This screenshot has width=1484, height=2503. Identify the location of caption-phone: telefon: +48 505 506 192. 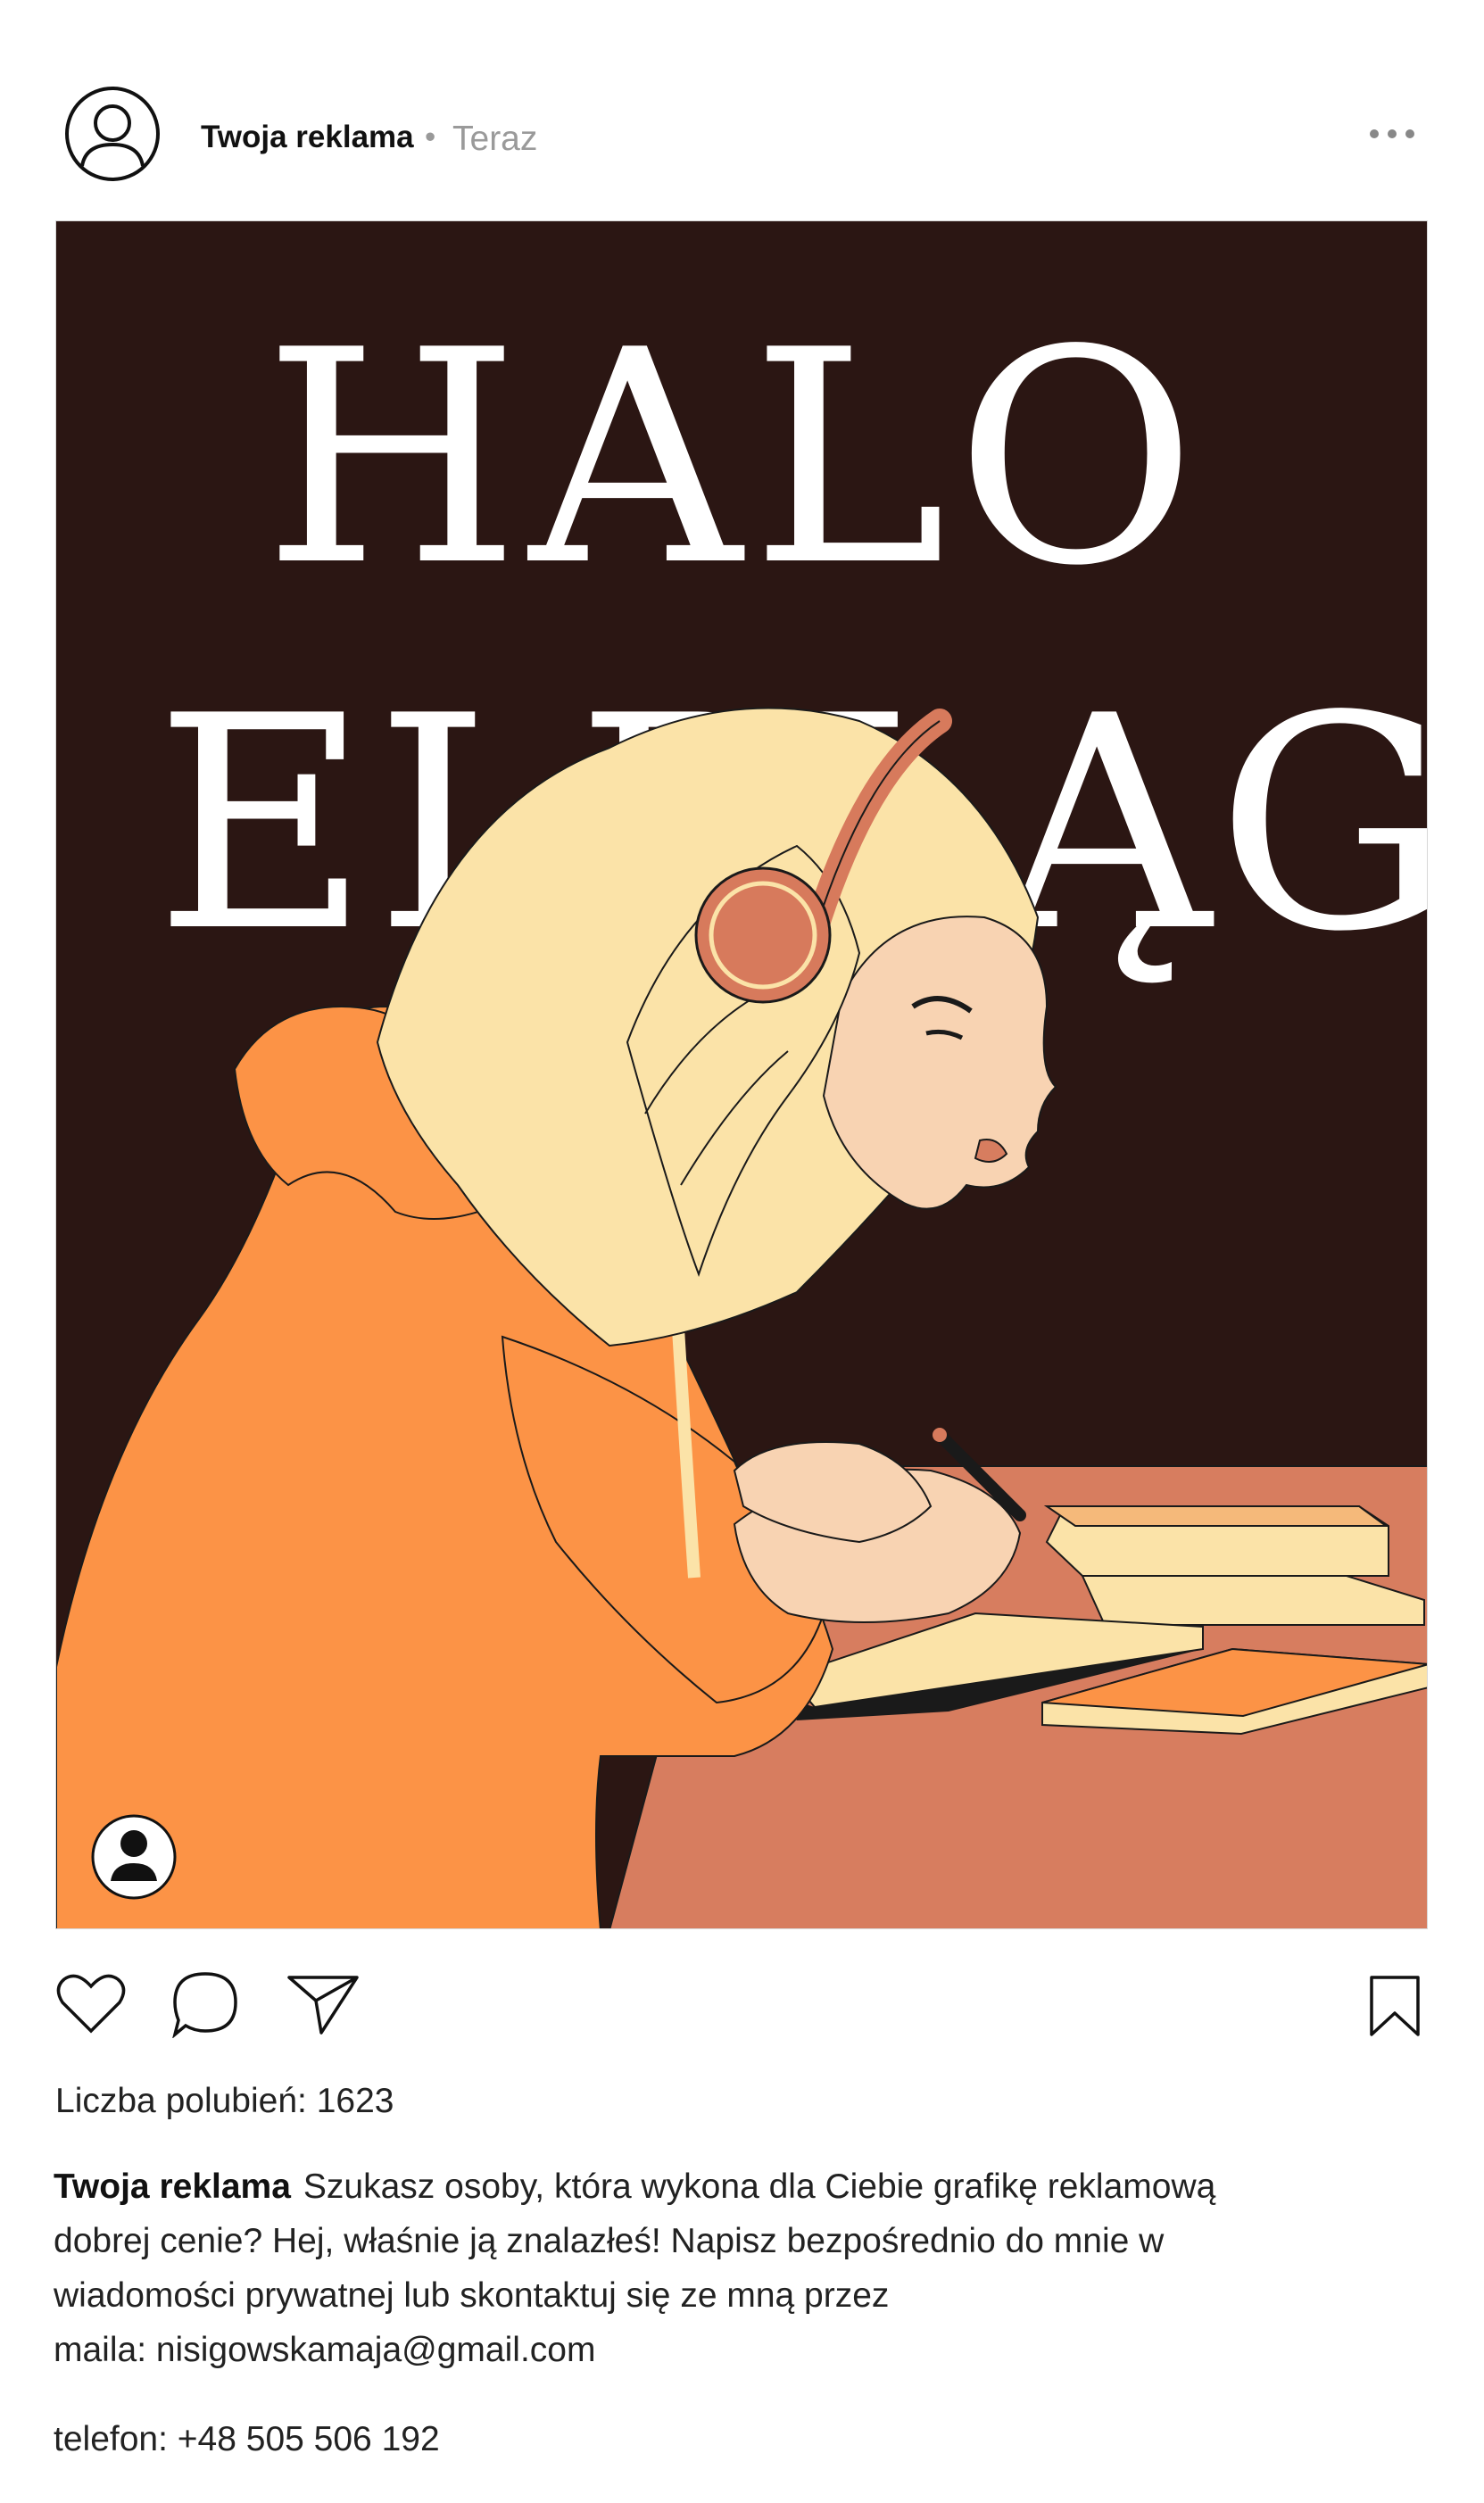
(247, 2439).